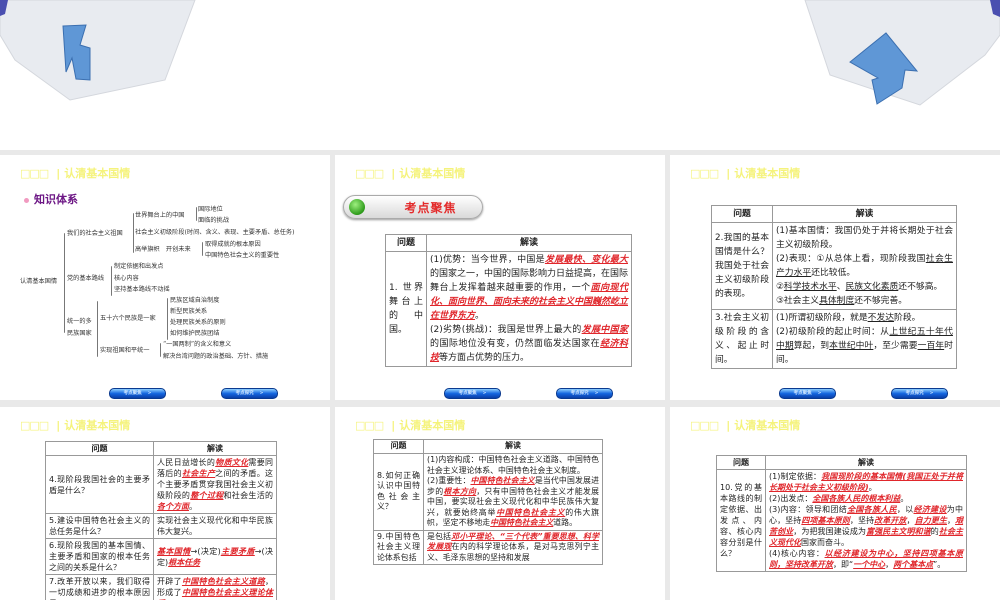 The image size is (1000, 600). I want to click on answer-text: (2)表现：①从总体上看，现阶段我国, so click(851, 259).